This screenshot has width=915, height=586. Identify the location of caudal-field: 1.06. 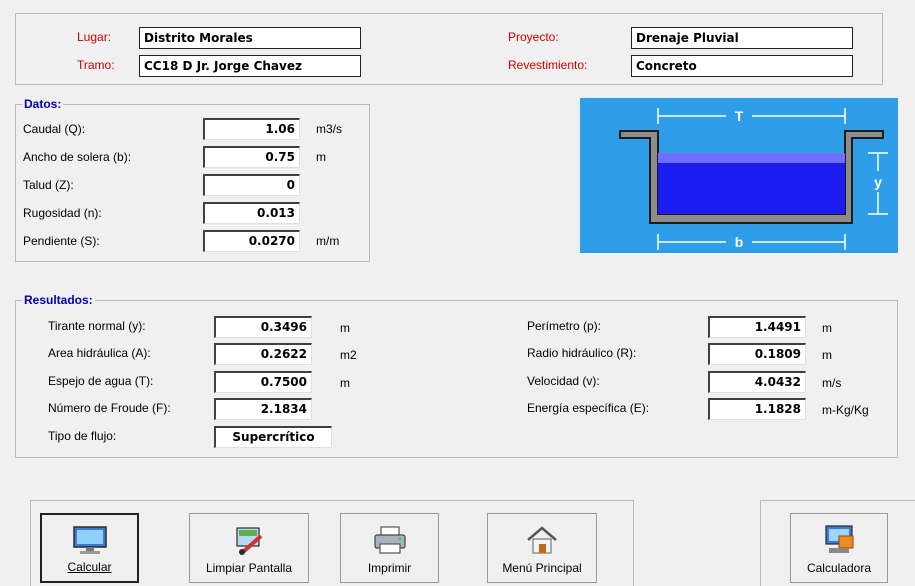
(251, 129).